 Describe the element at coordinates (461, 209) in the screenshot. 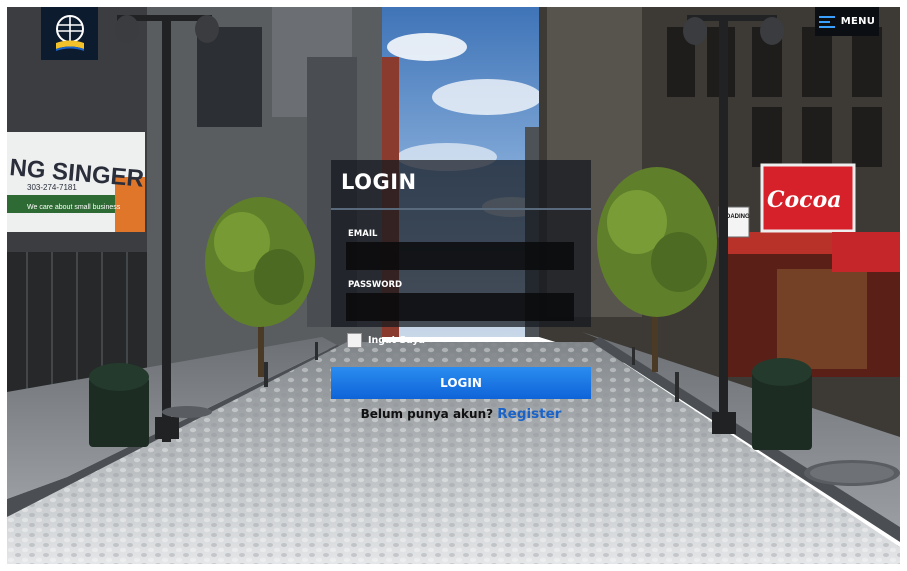

I see `title-divider` at that location.